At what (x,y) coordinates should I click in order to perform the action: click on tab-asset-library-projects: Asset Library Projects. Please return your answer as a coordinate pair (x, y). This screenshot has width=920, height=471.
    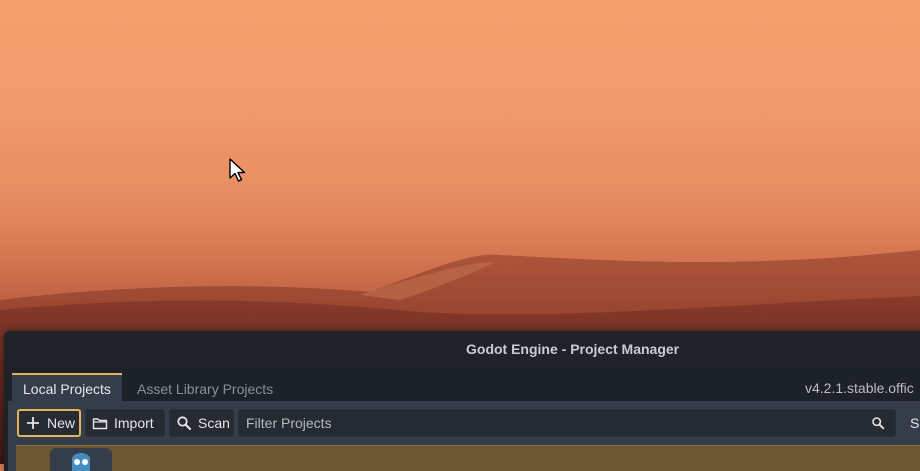
    Looking at the image, I should click on (205, 389).